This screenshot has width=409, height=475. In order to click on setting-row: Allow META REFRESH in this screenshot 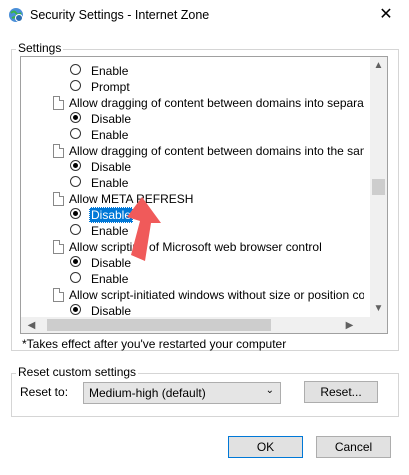, I will do `click(192, 199)`.